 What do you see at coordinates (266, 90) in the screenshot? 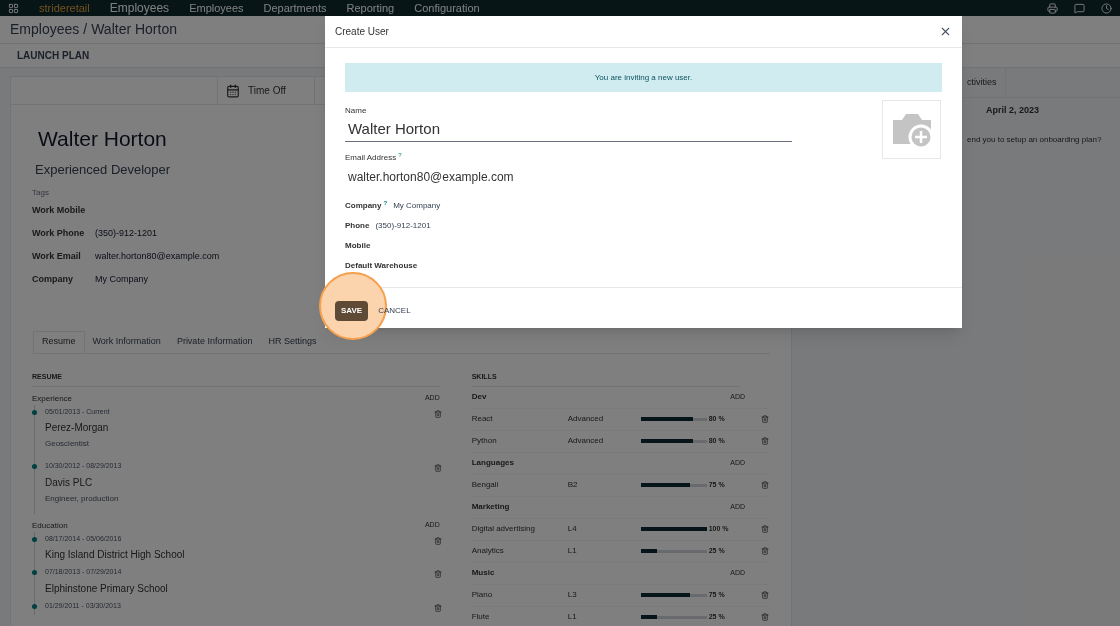
I see `time-off-button: Time Off` at bounding box center [266, 90].